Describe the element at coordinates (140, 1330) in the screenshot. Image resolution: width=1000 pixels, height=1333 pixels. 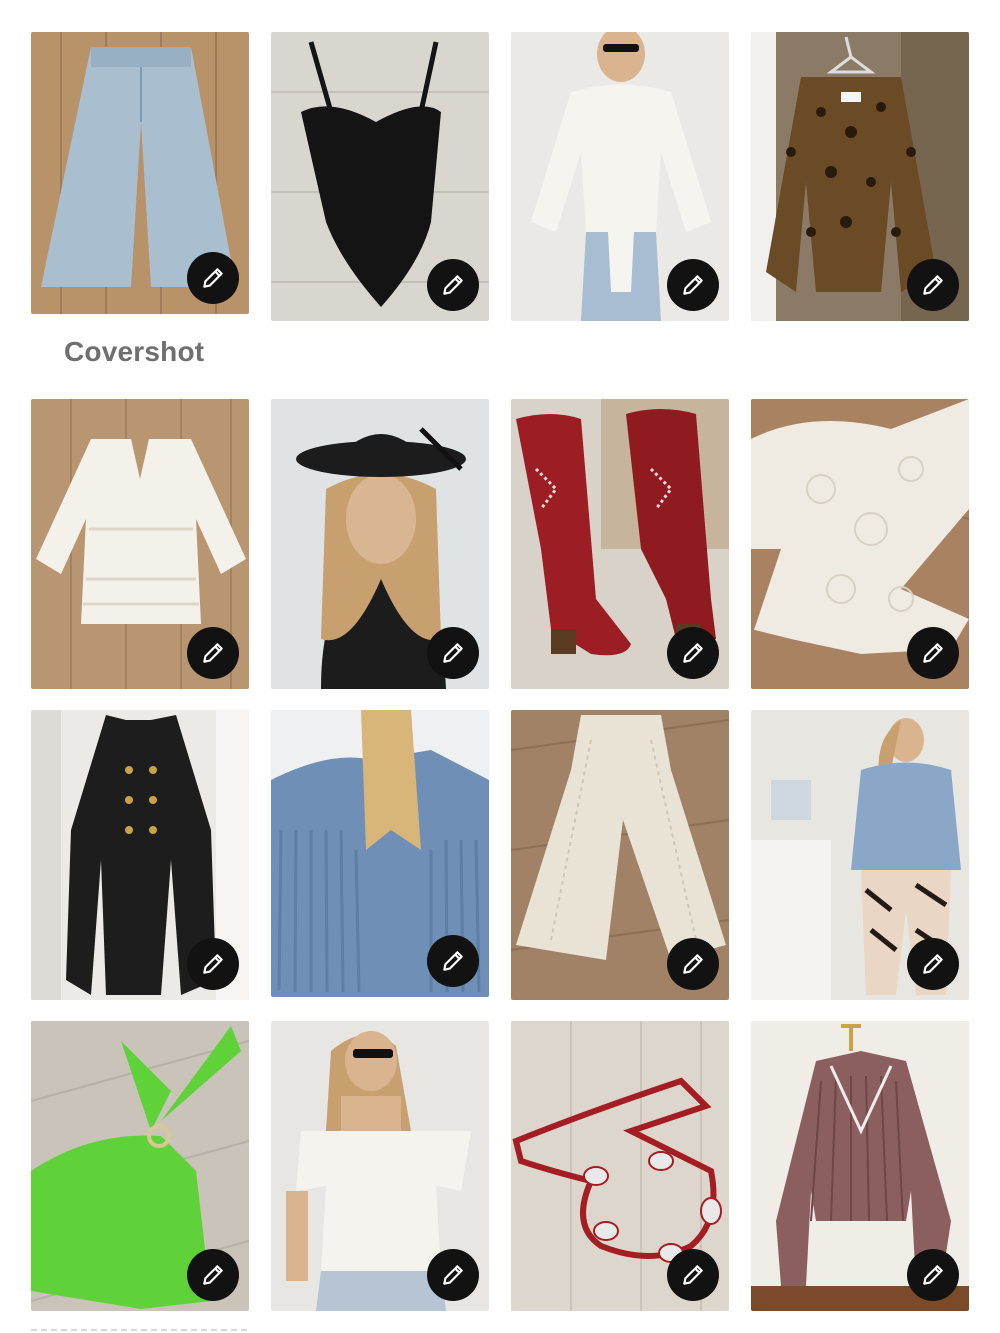
I see `loading-divider` at that location.